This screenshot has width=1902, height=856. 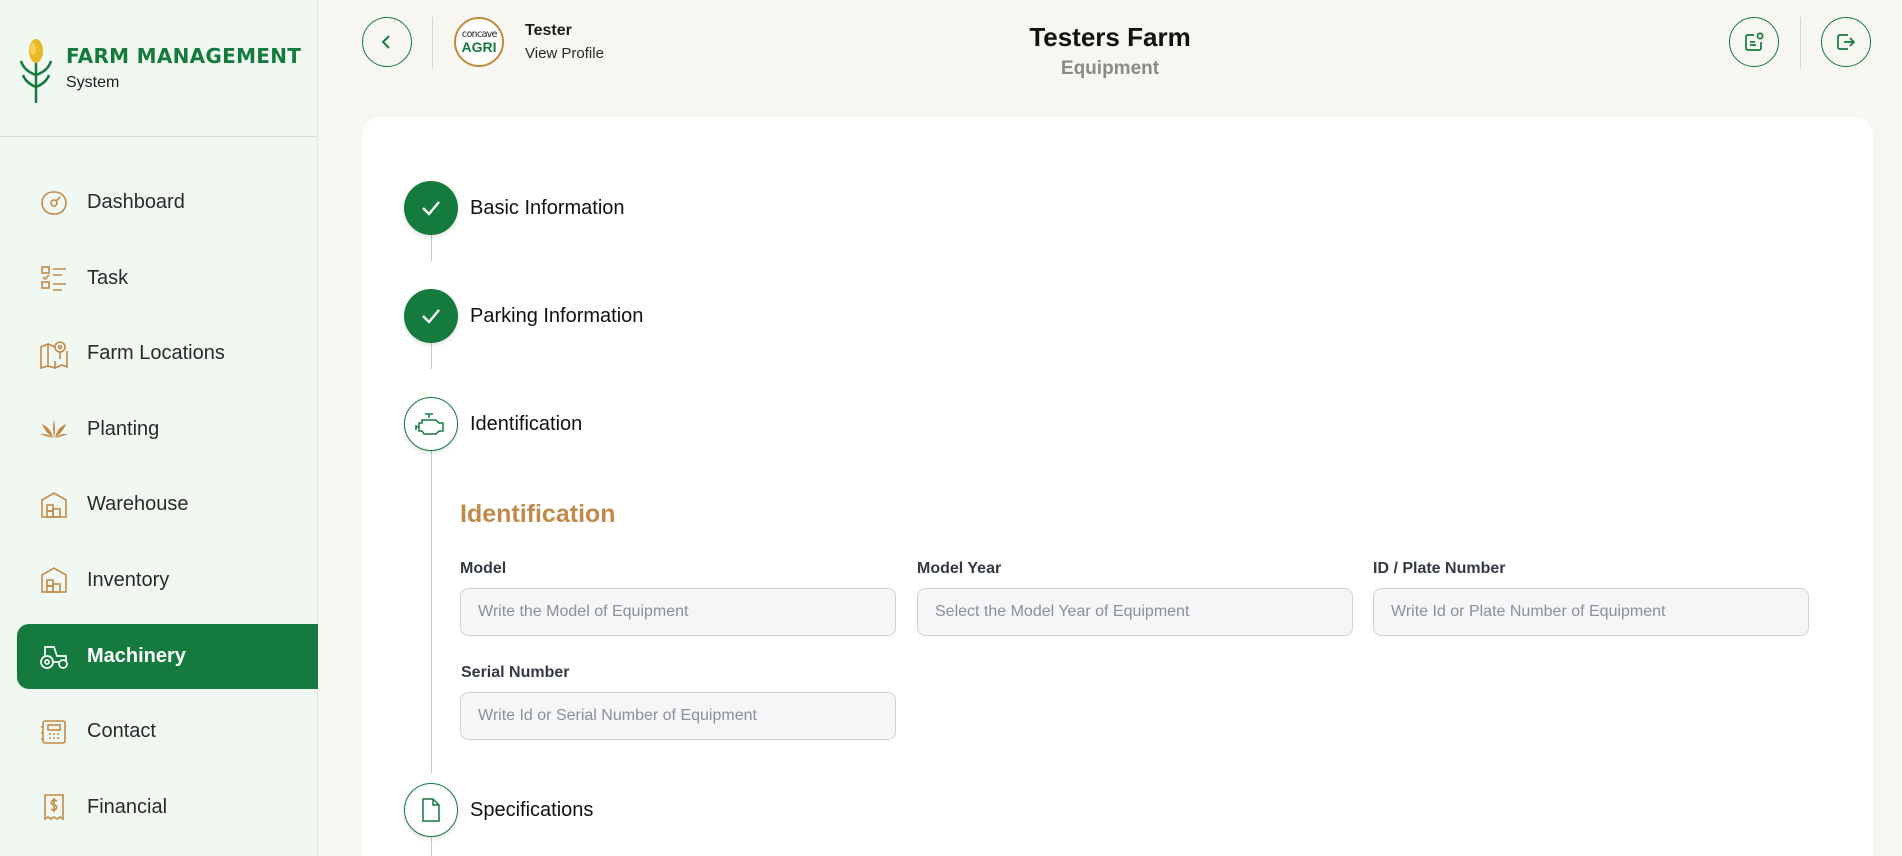 What do you see at coordinates (538, 514) in the screenshot?
I see `section-title: Identification` at bounding box center [538, 514].